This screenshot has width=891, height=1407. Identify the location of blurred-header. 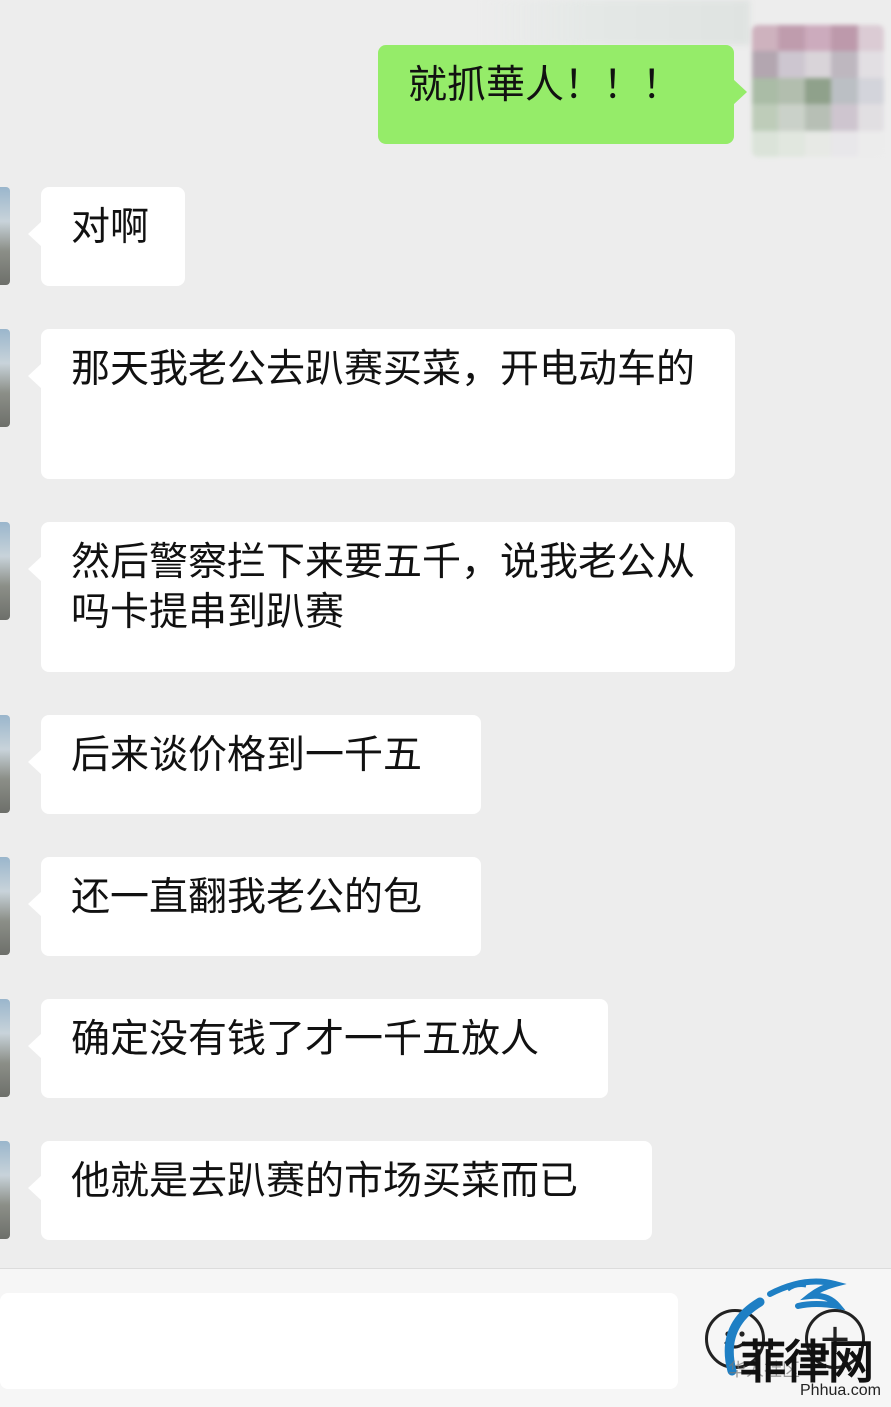
(615, 22).